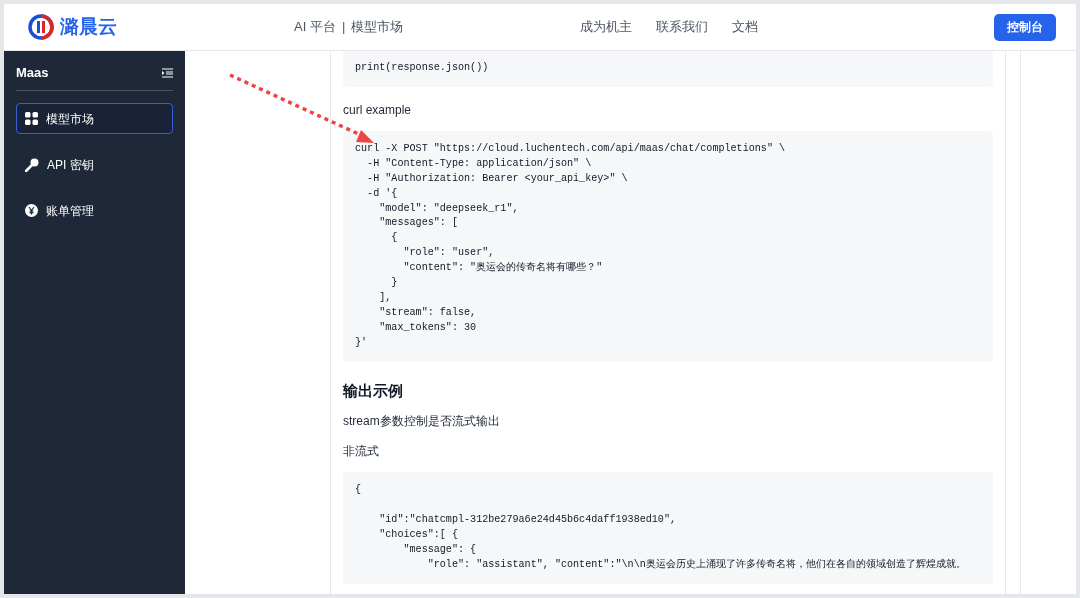 The image size is (1080, 598). I want to click on grid-icon, so click(31, 118).